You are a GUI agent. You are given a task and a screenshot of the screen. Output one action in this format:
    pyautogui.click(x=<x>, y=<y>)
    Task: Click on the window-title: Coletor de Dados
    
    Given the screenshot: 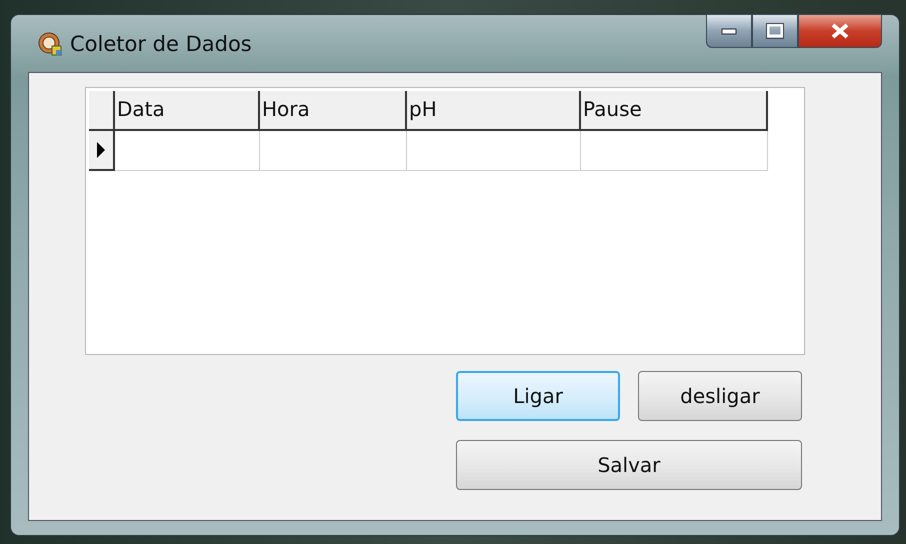 What is the action you would take?
    pyautogui.click(x=161, y=44)
    